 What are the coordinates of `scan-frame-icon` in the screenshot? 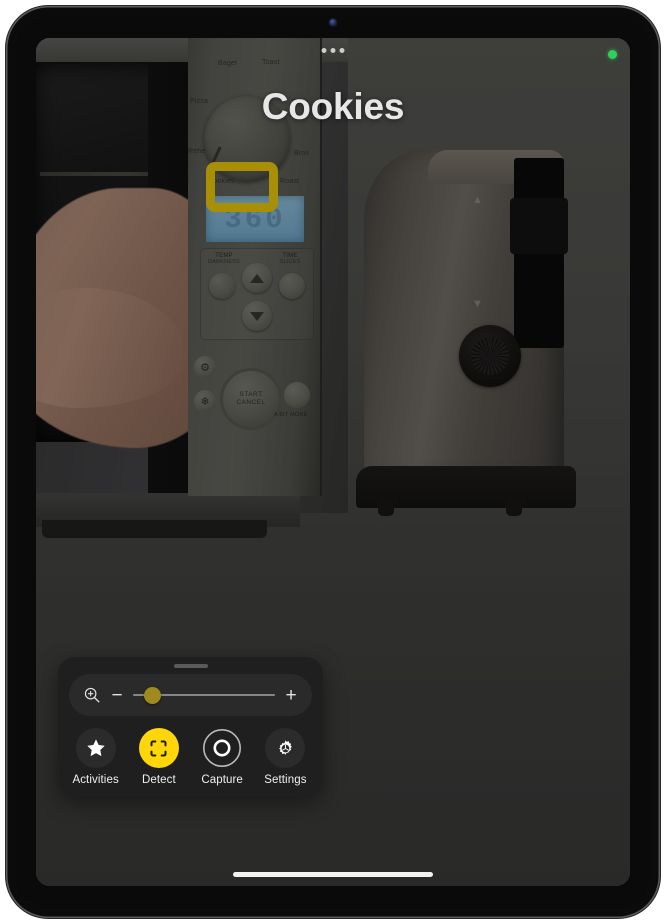 It's located at (158, 748).